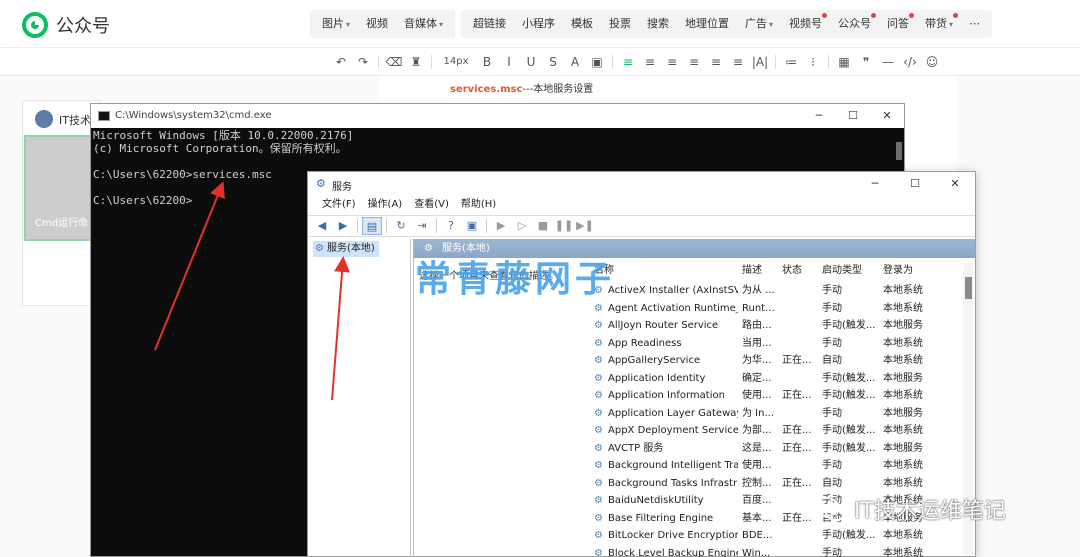  I want to click on menu-item: 小程序, so click(538, 24).